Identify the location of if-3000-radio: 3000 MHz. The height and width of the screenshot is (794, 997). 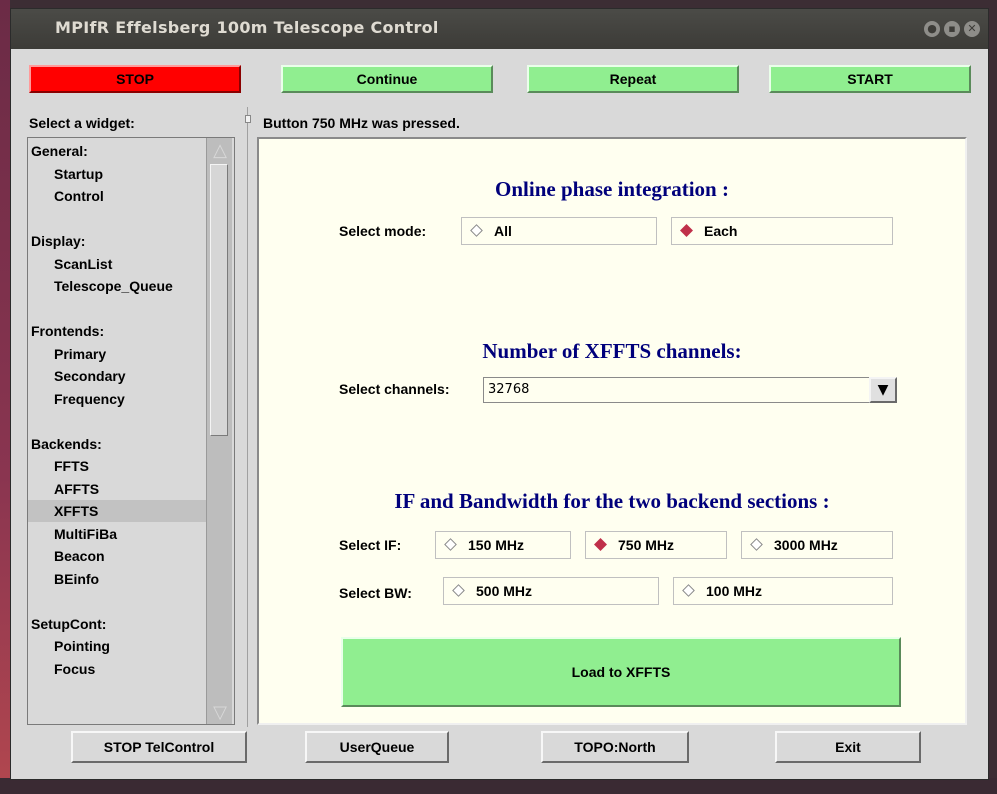
(817, 545).